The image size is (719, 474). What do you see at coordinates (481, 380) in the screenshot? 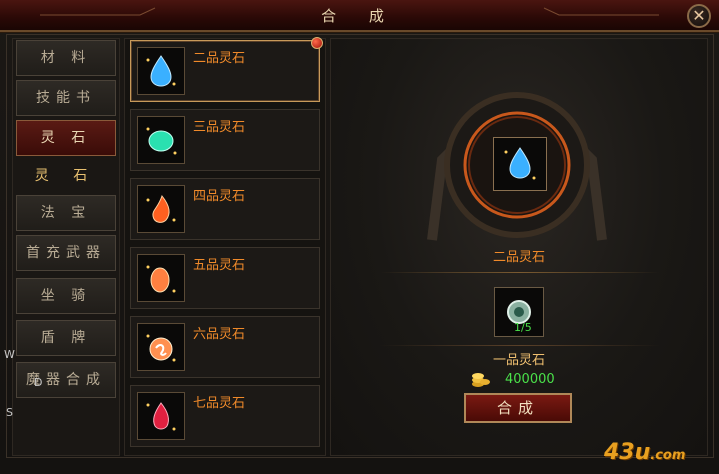
I see `gold-coin-icon` at bounding box center [481, 380].